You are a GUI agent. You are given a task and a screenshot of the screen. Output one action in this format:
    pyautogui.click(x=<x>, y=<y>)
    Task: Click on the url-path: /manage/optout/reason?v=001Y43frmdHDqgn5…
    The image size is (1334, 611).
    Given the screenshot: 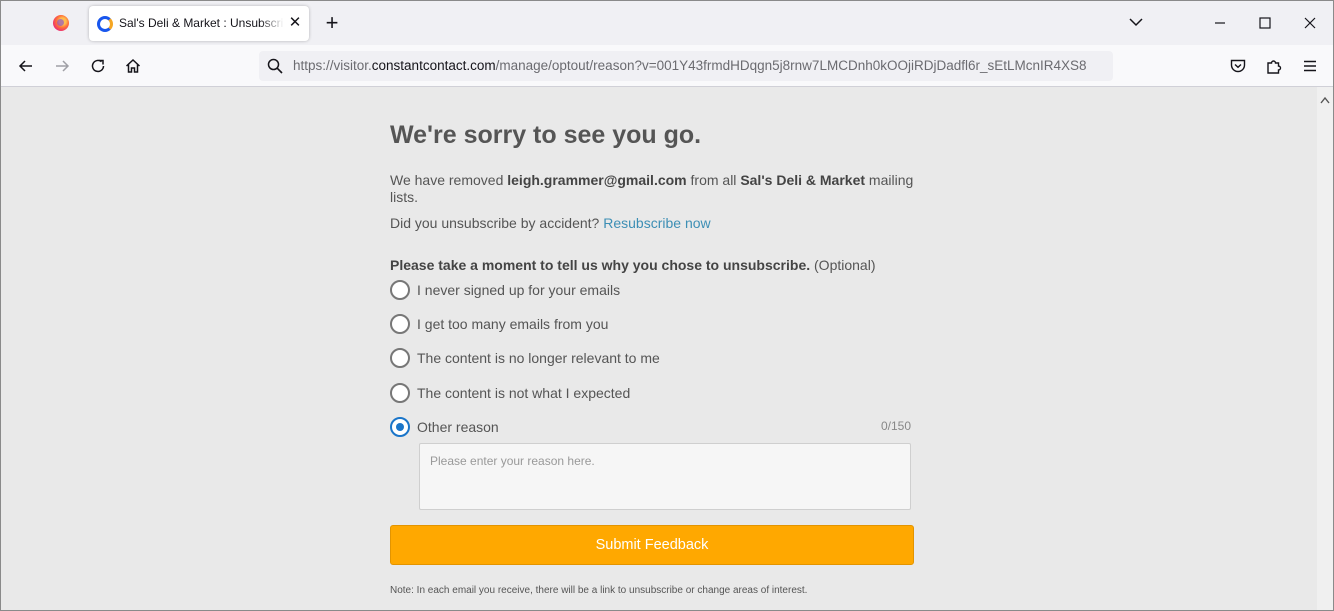 What is the action you would take?
    pyautogui.click(x=791, y=65)
    